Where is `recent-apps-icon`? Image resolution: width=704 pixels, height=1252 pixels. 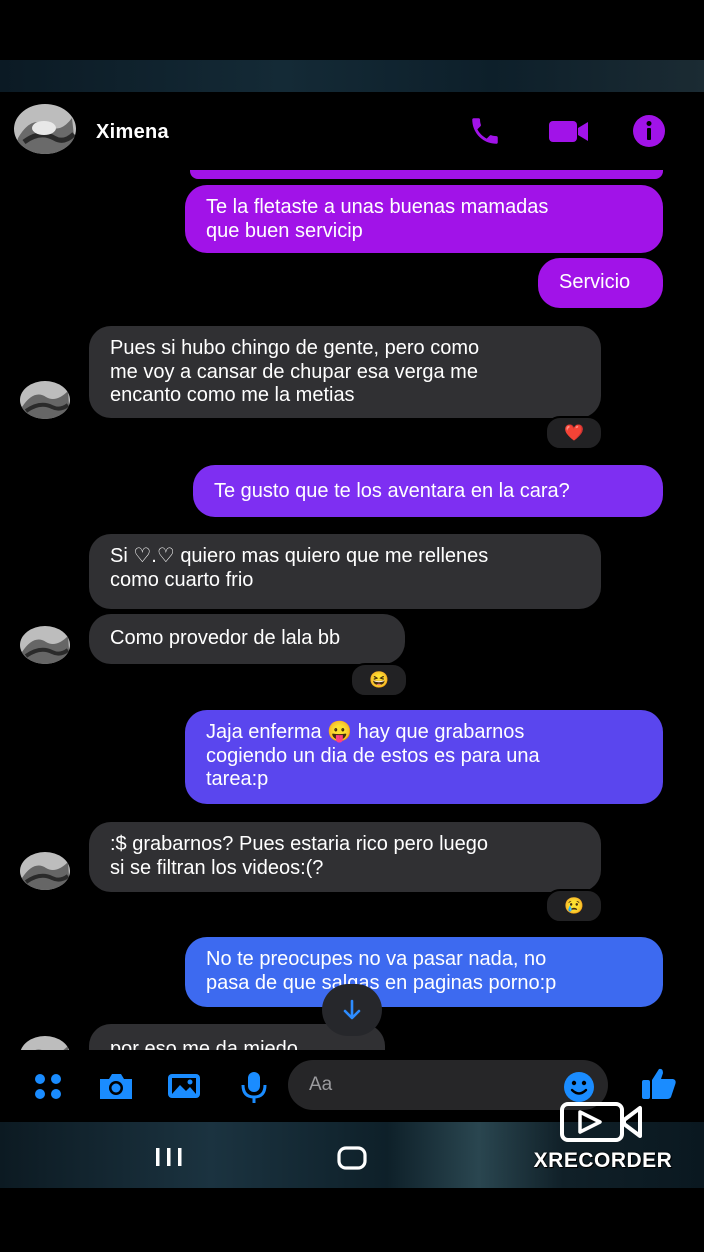
recent-apps-icon is located at coordinates (169, 1159).